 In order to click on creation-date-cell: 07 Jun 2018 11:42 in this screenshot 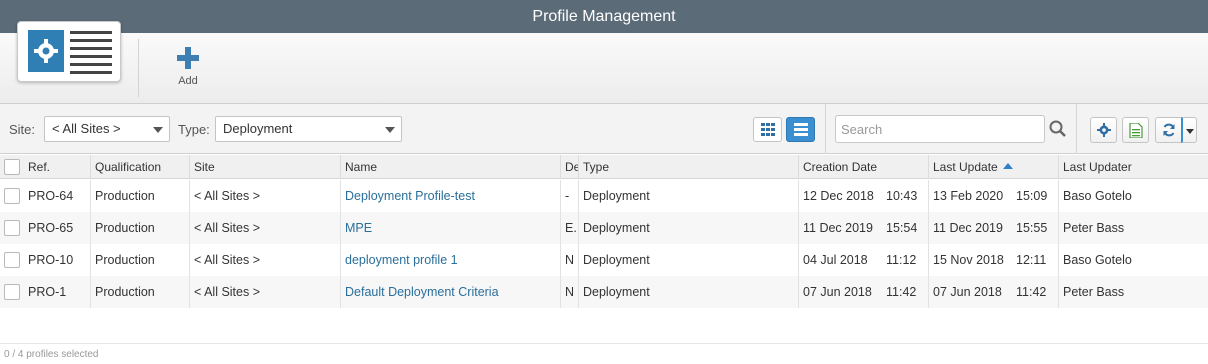, I will do `click(863, 292)`.